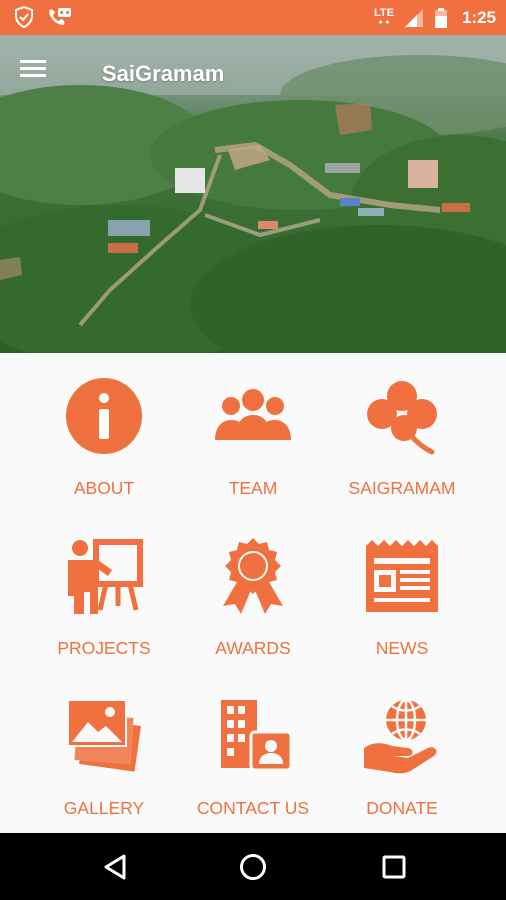 The height and width of the screenshot is (900, 506). What do you see at coordinates (394, 867) in the screenshot?
I see `recents-icon` at bounding box center [394, 867].